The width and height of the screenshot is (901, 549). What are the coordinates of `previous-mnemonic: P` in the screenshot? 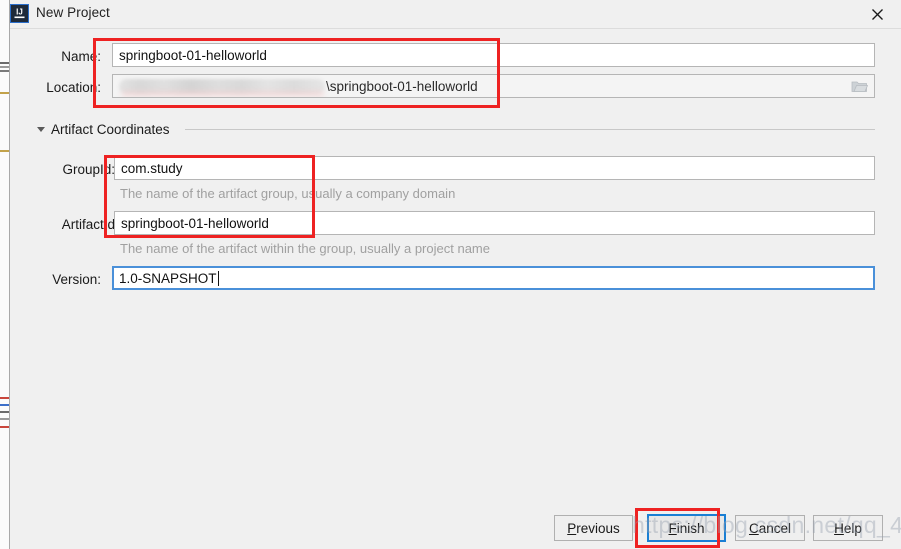 It's located at (572, 528).